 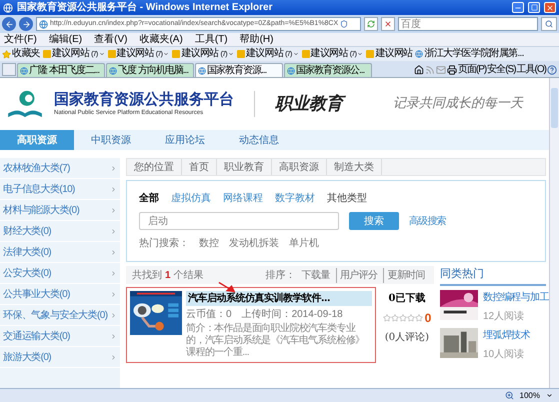 I want to click on rating-score: 0, so click(x=428, y=318).